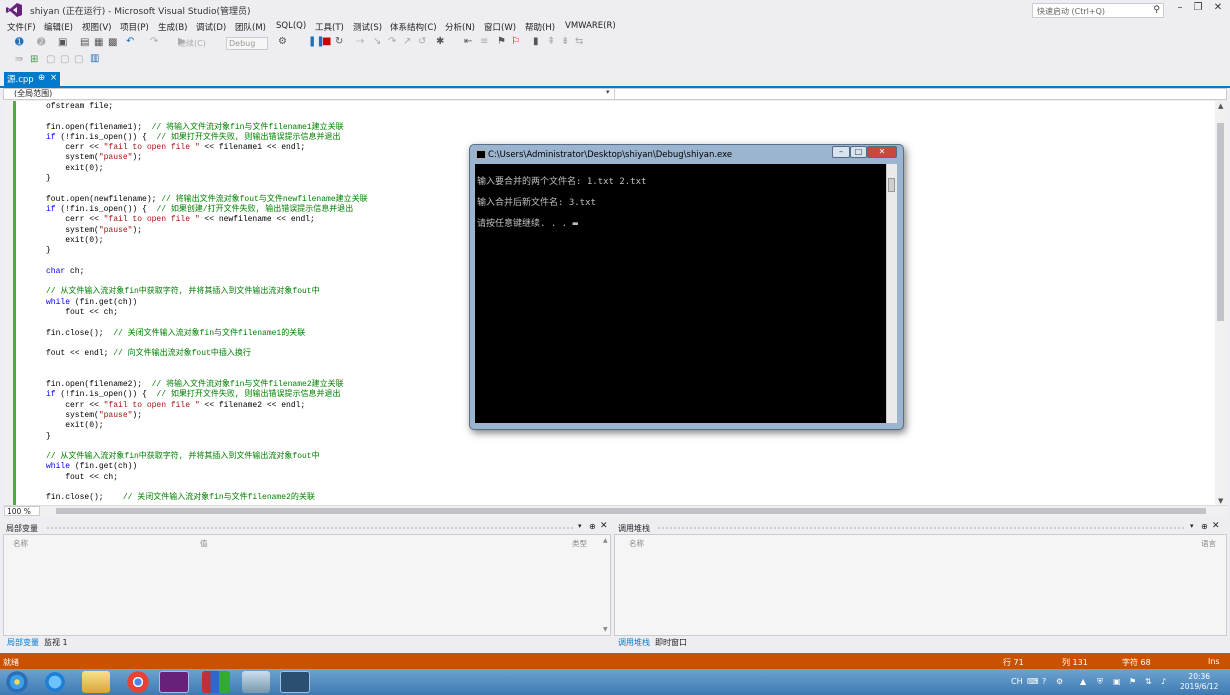 The height and width of the screenshot is (695, 1230). What do you see at coordinates (1218, 9) in the screenshot?
I see `close-button: ✕` at bounding box center [1218, 9].